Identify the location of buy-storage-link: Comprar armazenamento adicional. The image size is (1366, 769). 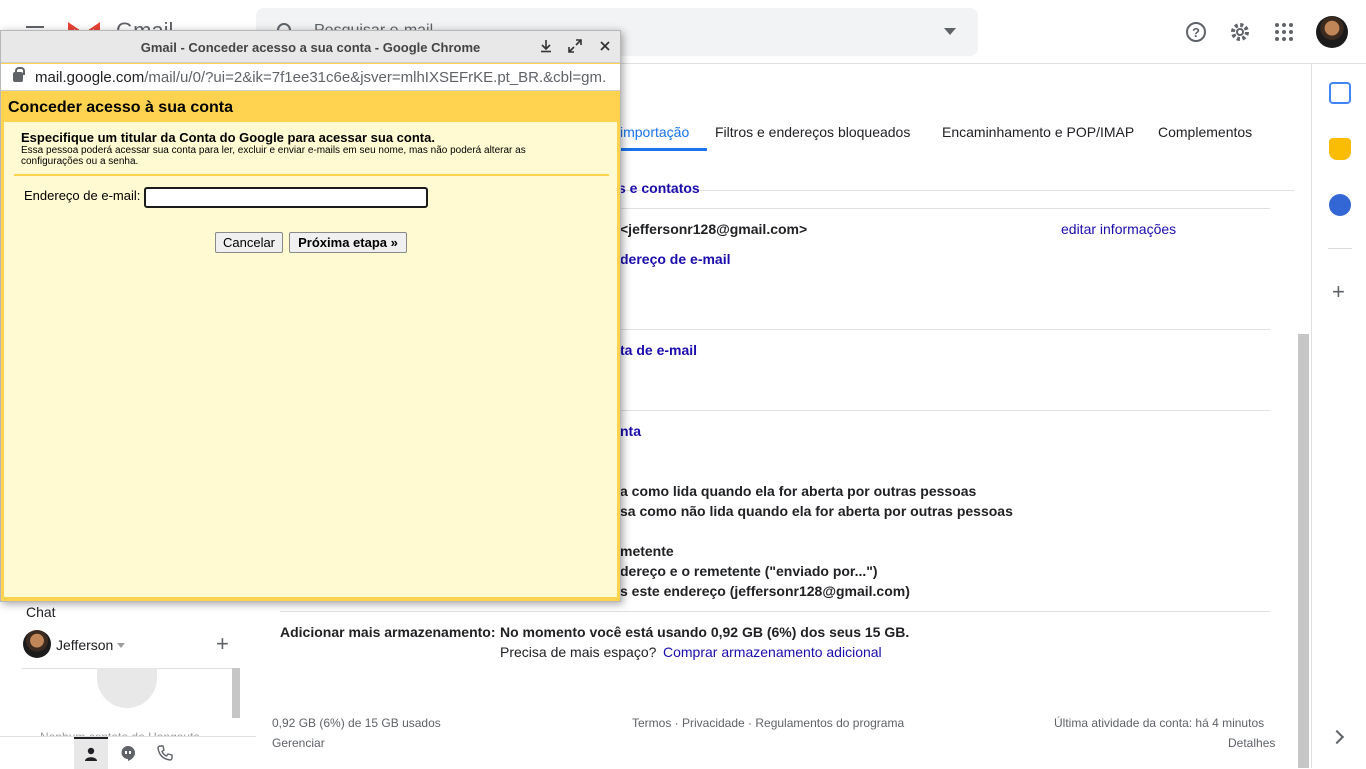
(772, 652).